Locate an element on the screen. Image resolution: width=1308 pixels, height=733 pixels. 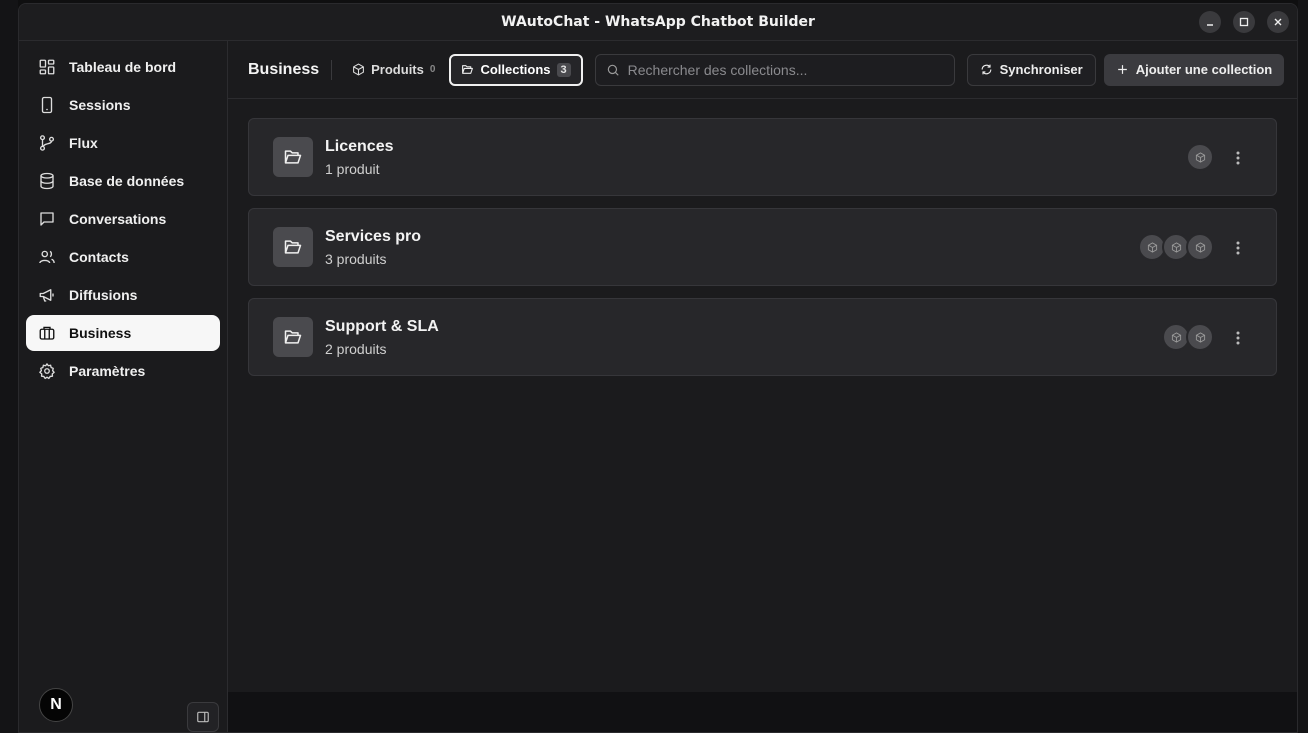
sidebar-item-settings: Paramètres is located at coordinates (123, 371).